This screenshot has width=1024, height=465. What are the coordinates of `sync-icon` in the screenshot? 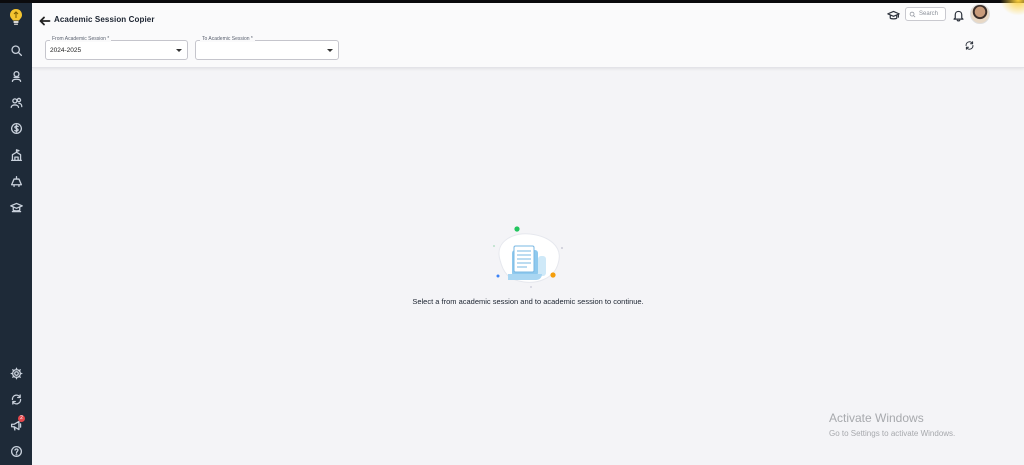 It's located at (16, 399).